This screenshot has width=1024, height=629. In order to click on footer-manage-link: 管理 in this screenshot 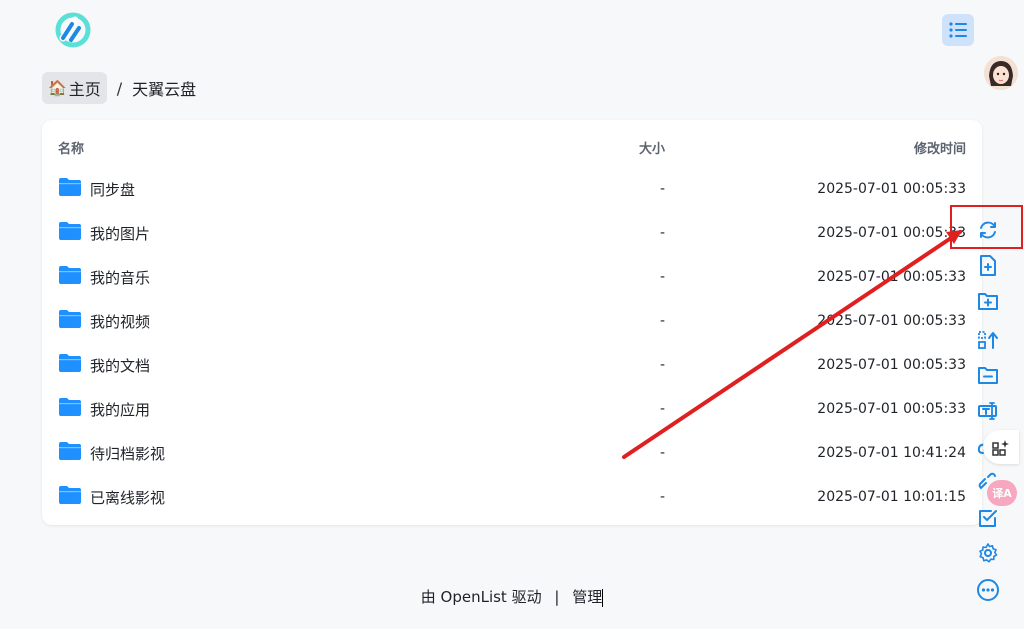, I will do `click(587, 597)`.